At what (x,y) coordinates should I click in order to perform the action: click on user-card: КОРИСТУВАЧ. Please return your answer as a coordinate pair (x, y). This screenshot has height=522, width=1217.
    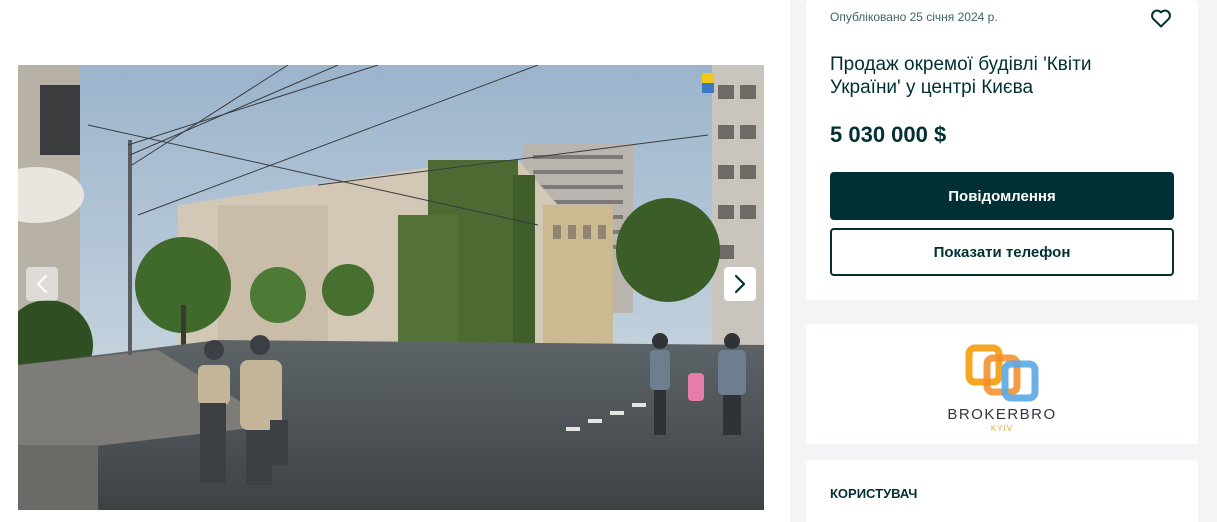
    Looking at the image, I should click on (1002, 491).